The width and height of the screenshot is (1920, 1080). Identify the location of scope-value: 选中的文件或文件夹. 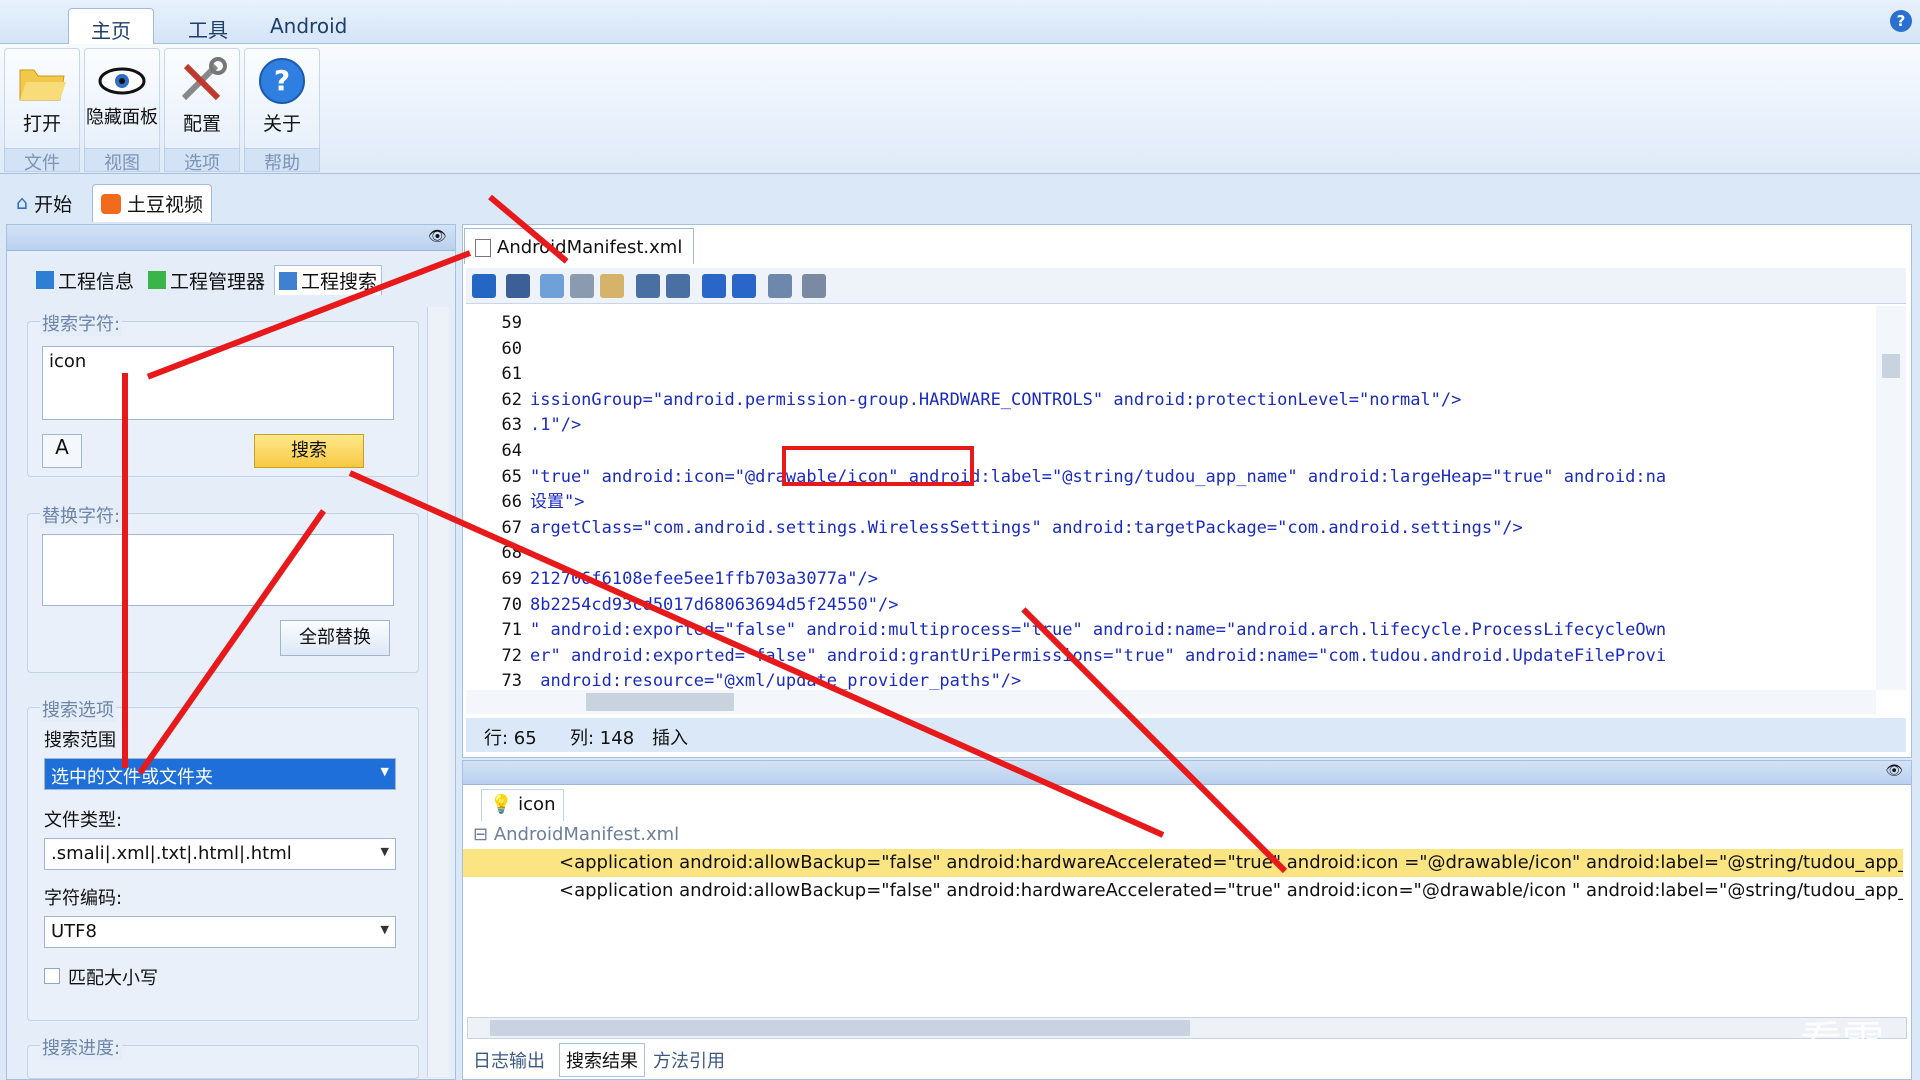
(132, 777).